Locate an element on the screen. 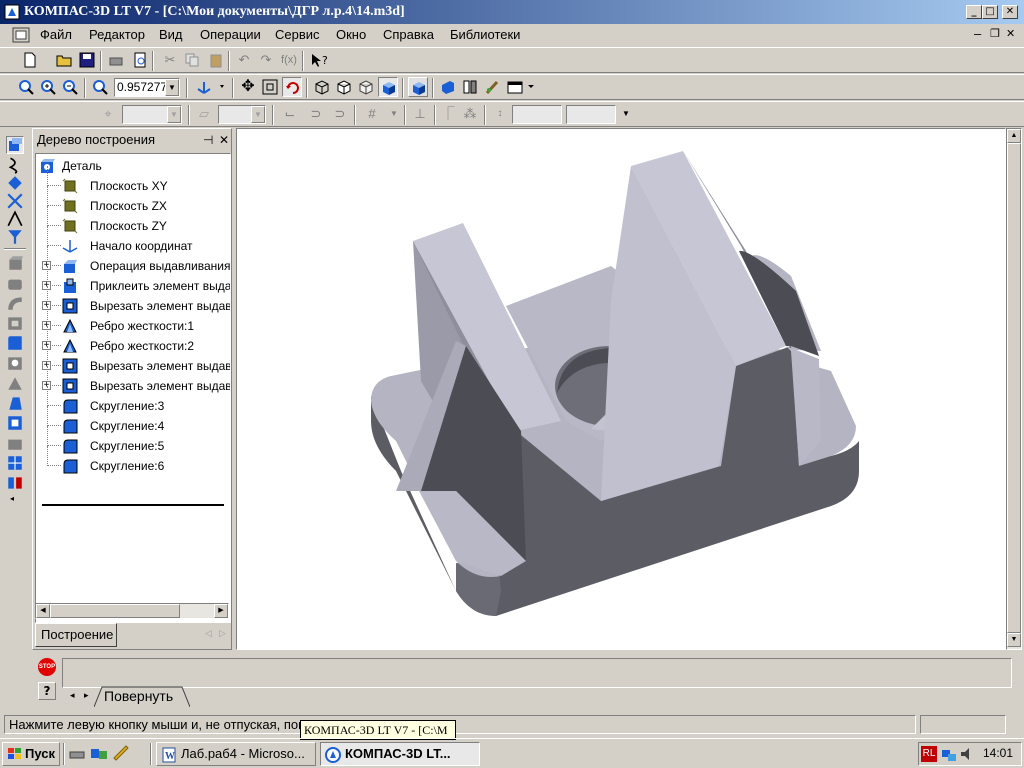  pan-button: ✥ is located at coordinates (248, 87).